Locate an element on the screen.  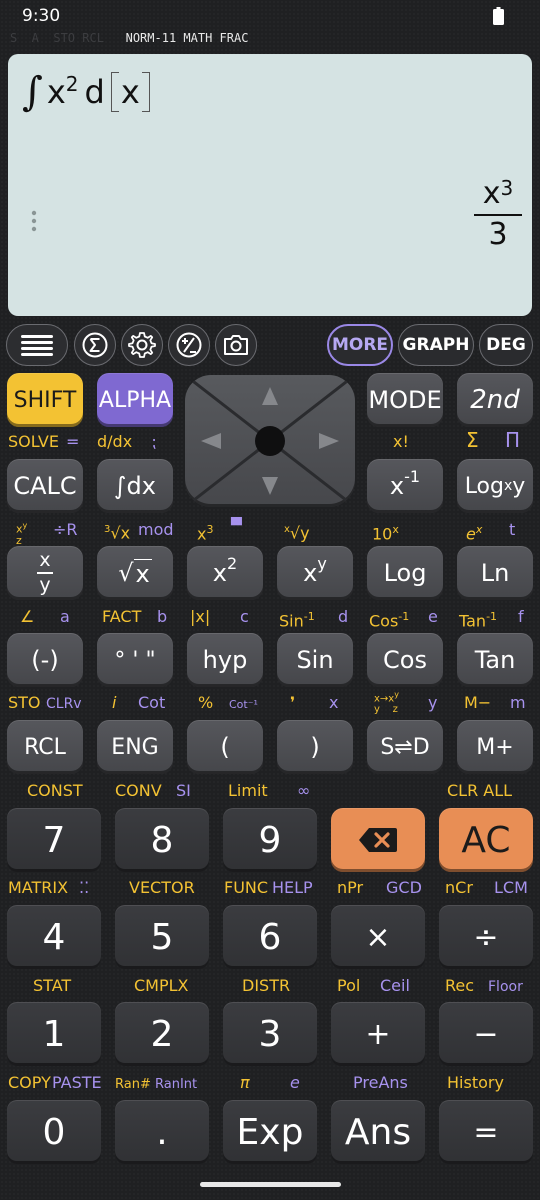
right-paren-key: ) is located at coordinates (315, 747).